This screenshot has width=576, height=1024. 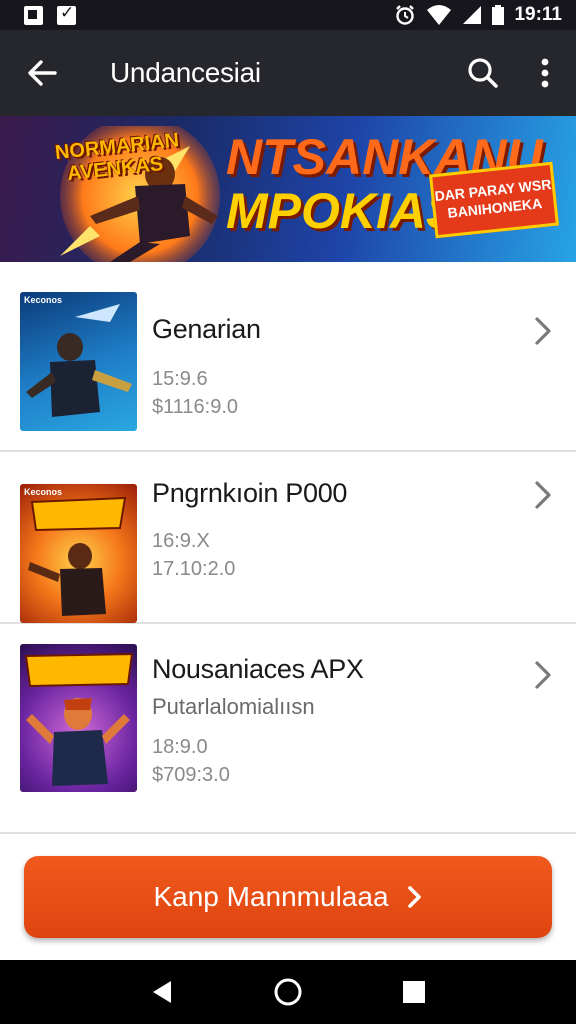 I want to click on battery-icon, so click(x=498, y=15).